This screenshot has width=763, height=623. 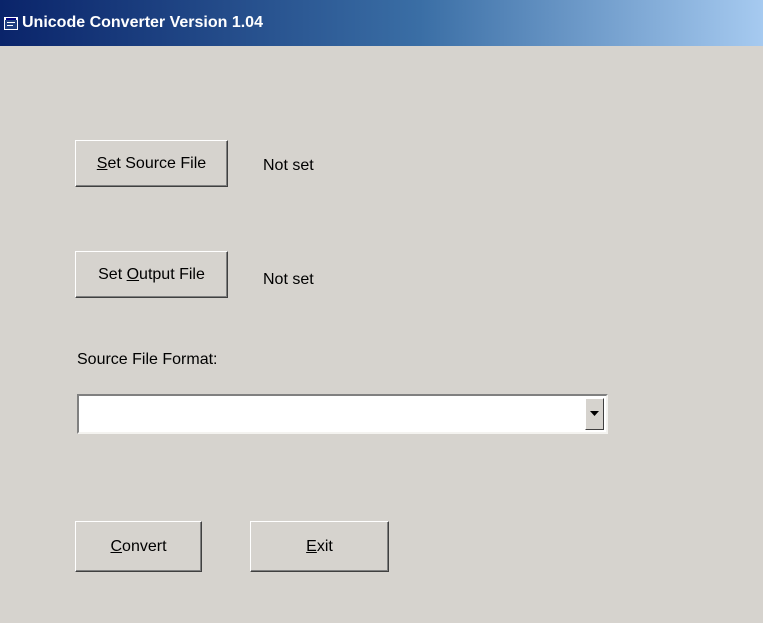 I want to click on set-source-file-button: Set Source File, so click(x=151, y=163).